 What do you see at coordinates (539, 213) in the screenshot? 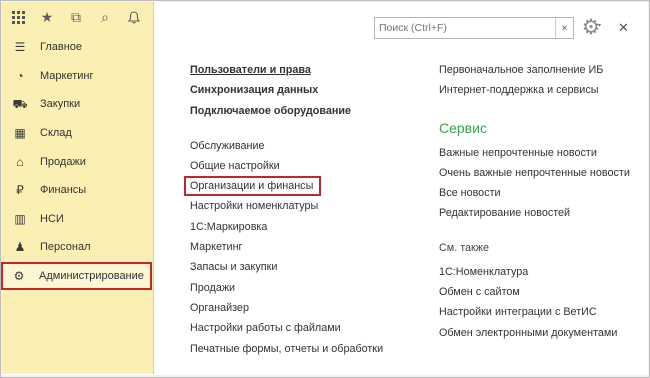
I see `link-edit-news: Редактирование новостей` at bounding box center [539, 213].